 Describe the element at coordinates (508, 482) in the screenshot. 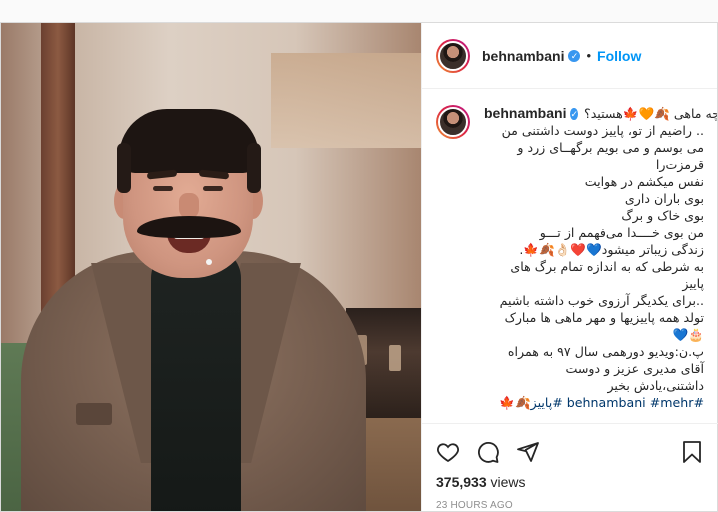

I see `view-count-label: views` at that location.